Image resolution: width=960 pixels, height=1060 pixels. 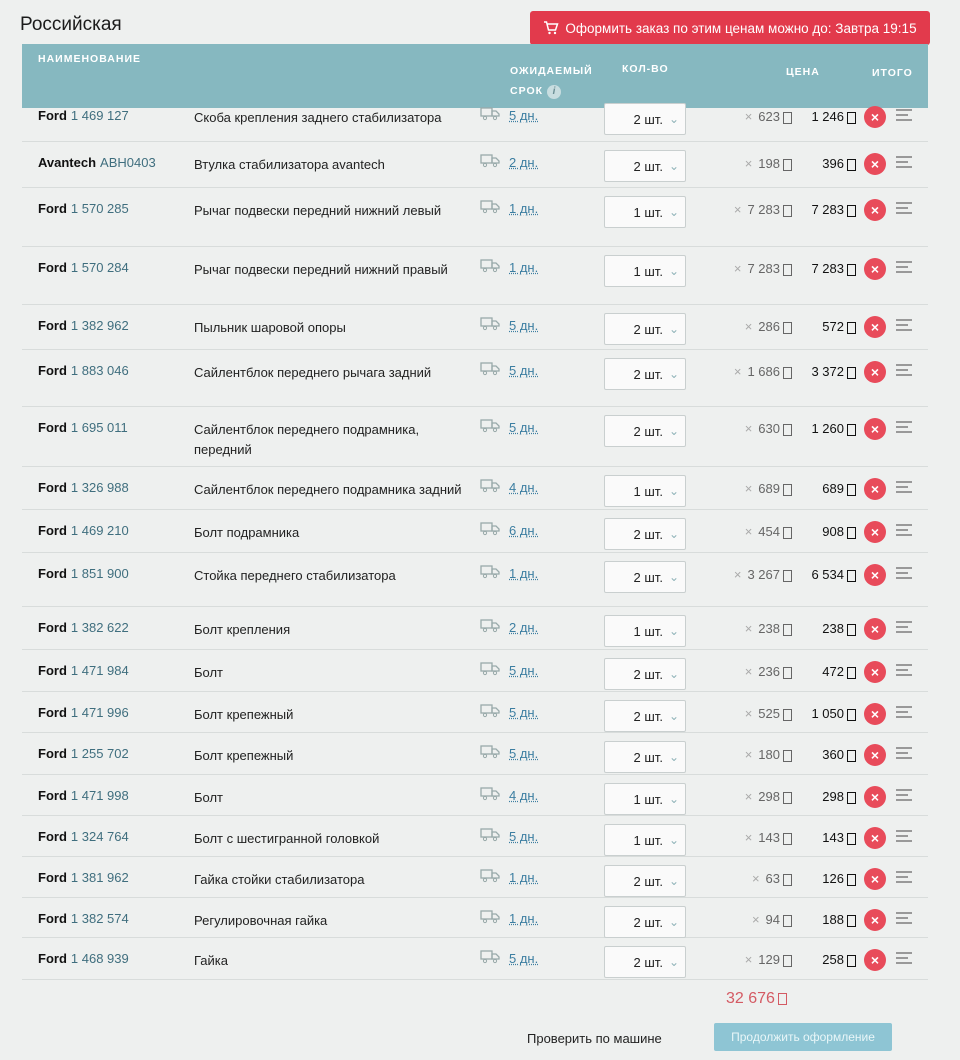 I want to click on part-number: 1 381 962, so click(x=100, y=877).